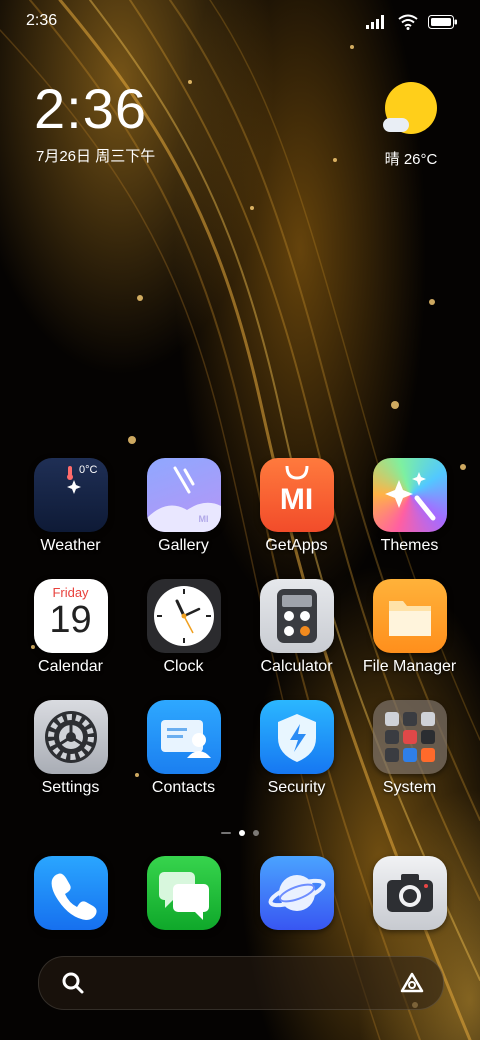 This screenshot has height=1040, width=480. I want to click on battery-icon, so click(443, 24).